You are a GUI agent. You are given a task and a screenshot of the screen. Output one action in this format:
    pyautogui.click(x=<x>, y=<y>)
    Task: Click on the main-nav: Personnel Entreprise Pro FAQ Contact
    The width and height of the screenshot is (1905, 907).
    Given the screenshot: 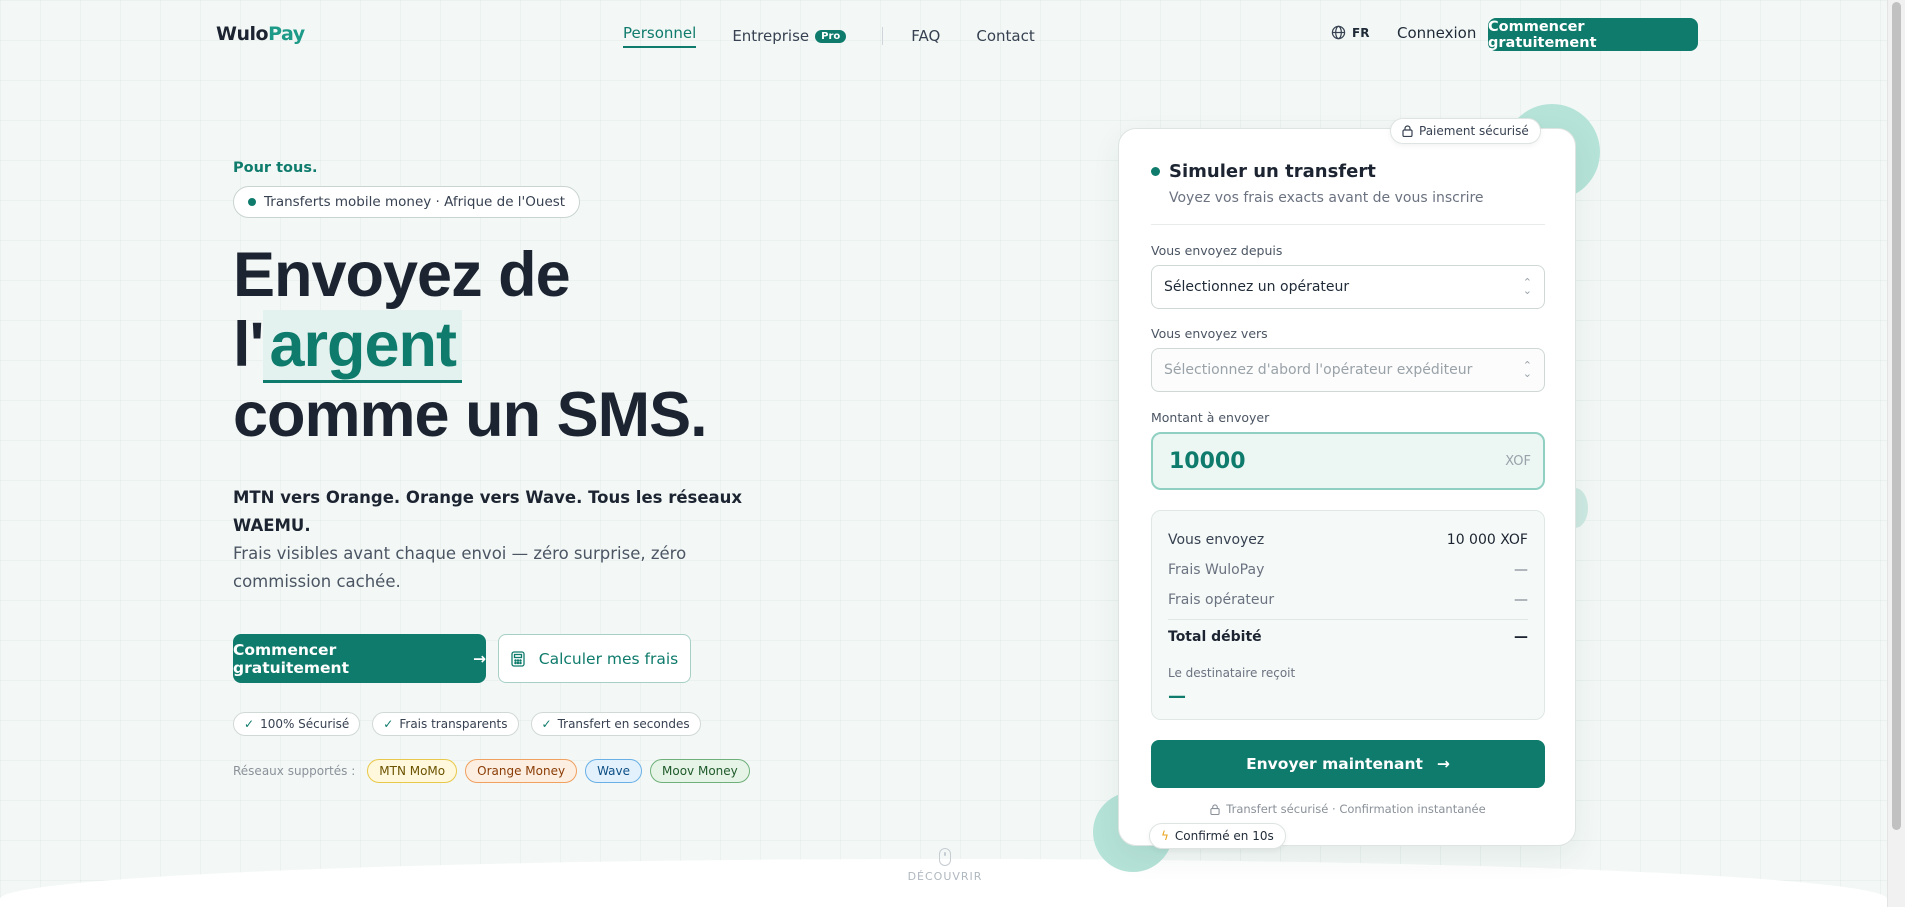 What is the action you would take?
    pyautogui.click(x=847, y=36)
    